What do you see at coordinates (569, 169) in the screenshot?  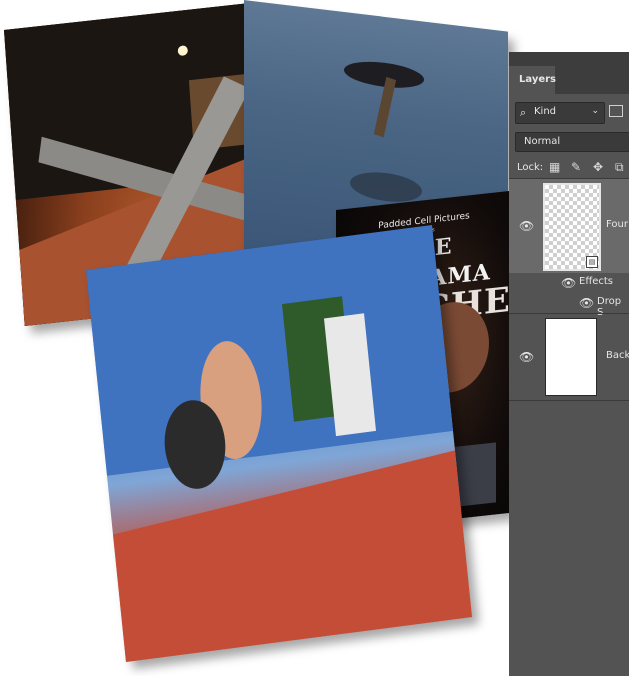 I see `lock-row: Lock: ▦ ✎ ✥ ⧉` at bounding box center [569, 169].